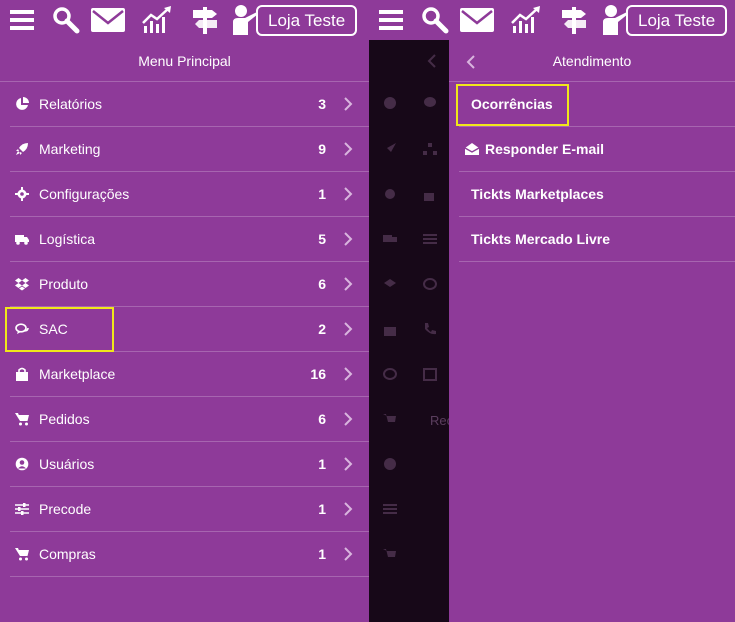  Describe the element at coordinates (84, 193) in the screenshot. I see `menu-item-label: Configurações` at that location.